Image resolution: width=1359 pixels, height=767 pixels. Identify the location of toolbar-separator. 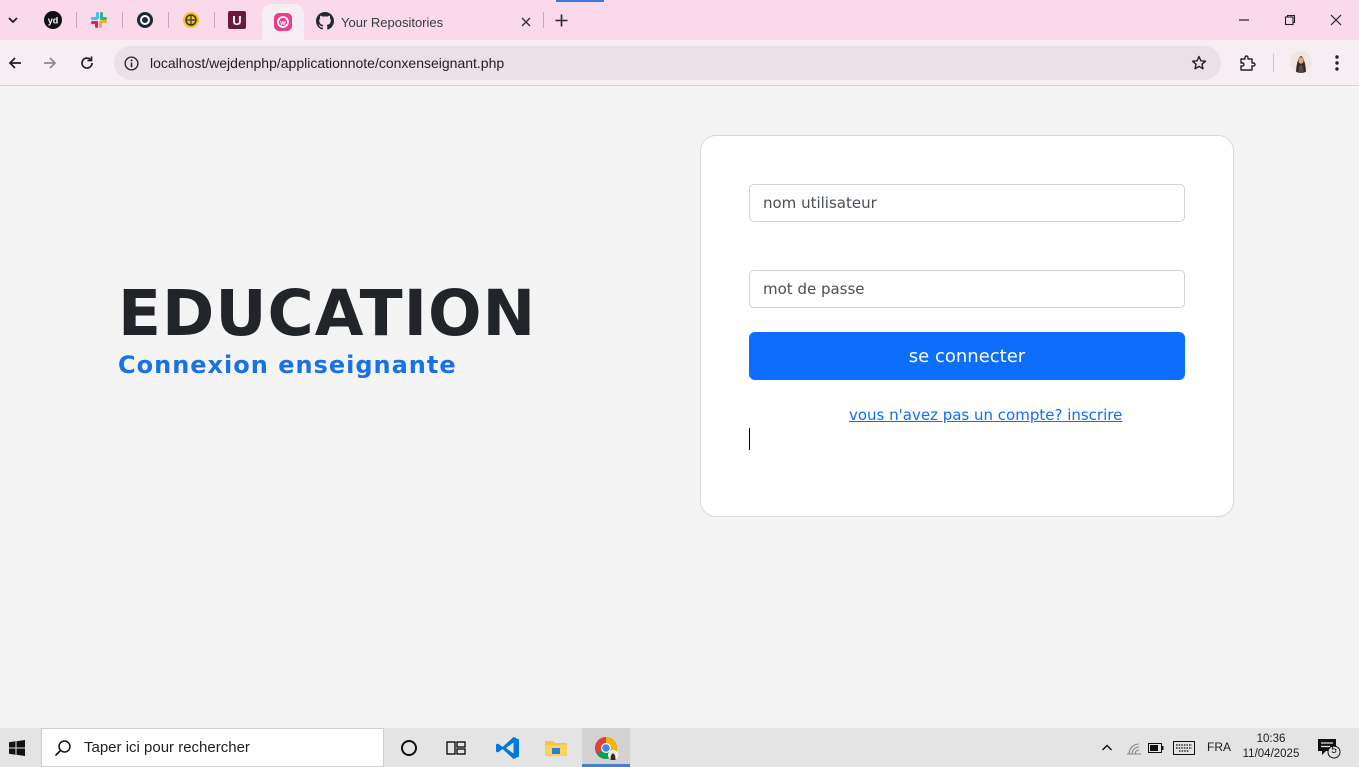
(1273, 63).